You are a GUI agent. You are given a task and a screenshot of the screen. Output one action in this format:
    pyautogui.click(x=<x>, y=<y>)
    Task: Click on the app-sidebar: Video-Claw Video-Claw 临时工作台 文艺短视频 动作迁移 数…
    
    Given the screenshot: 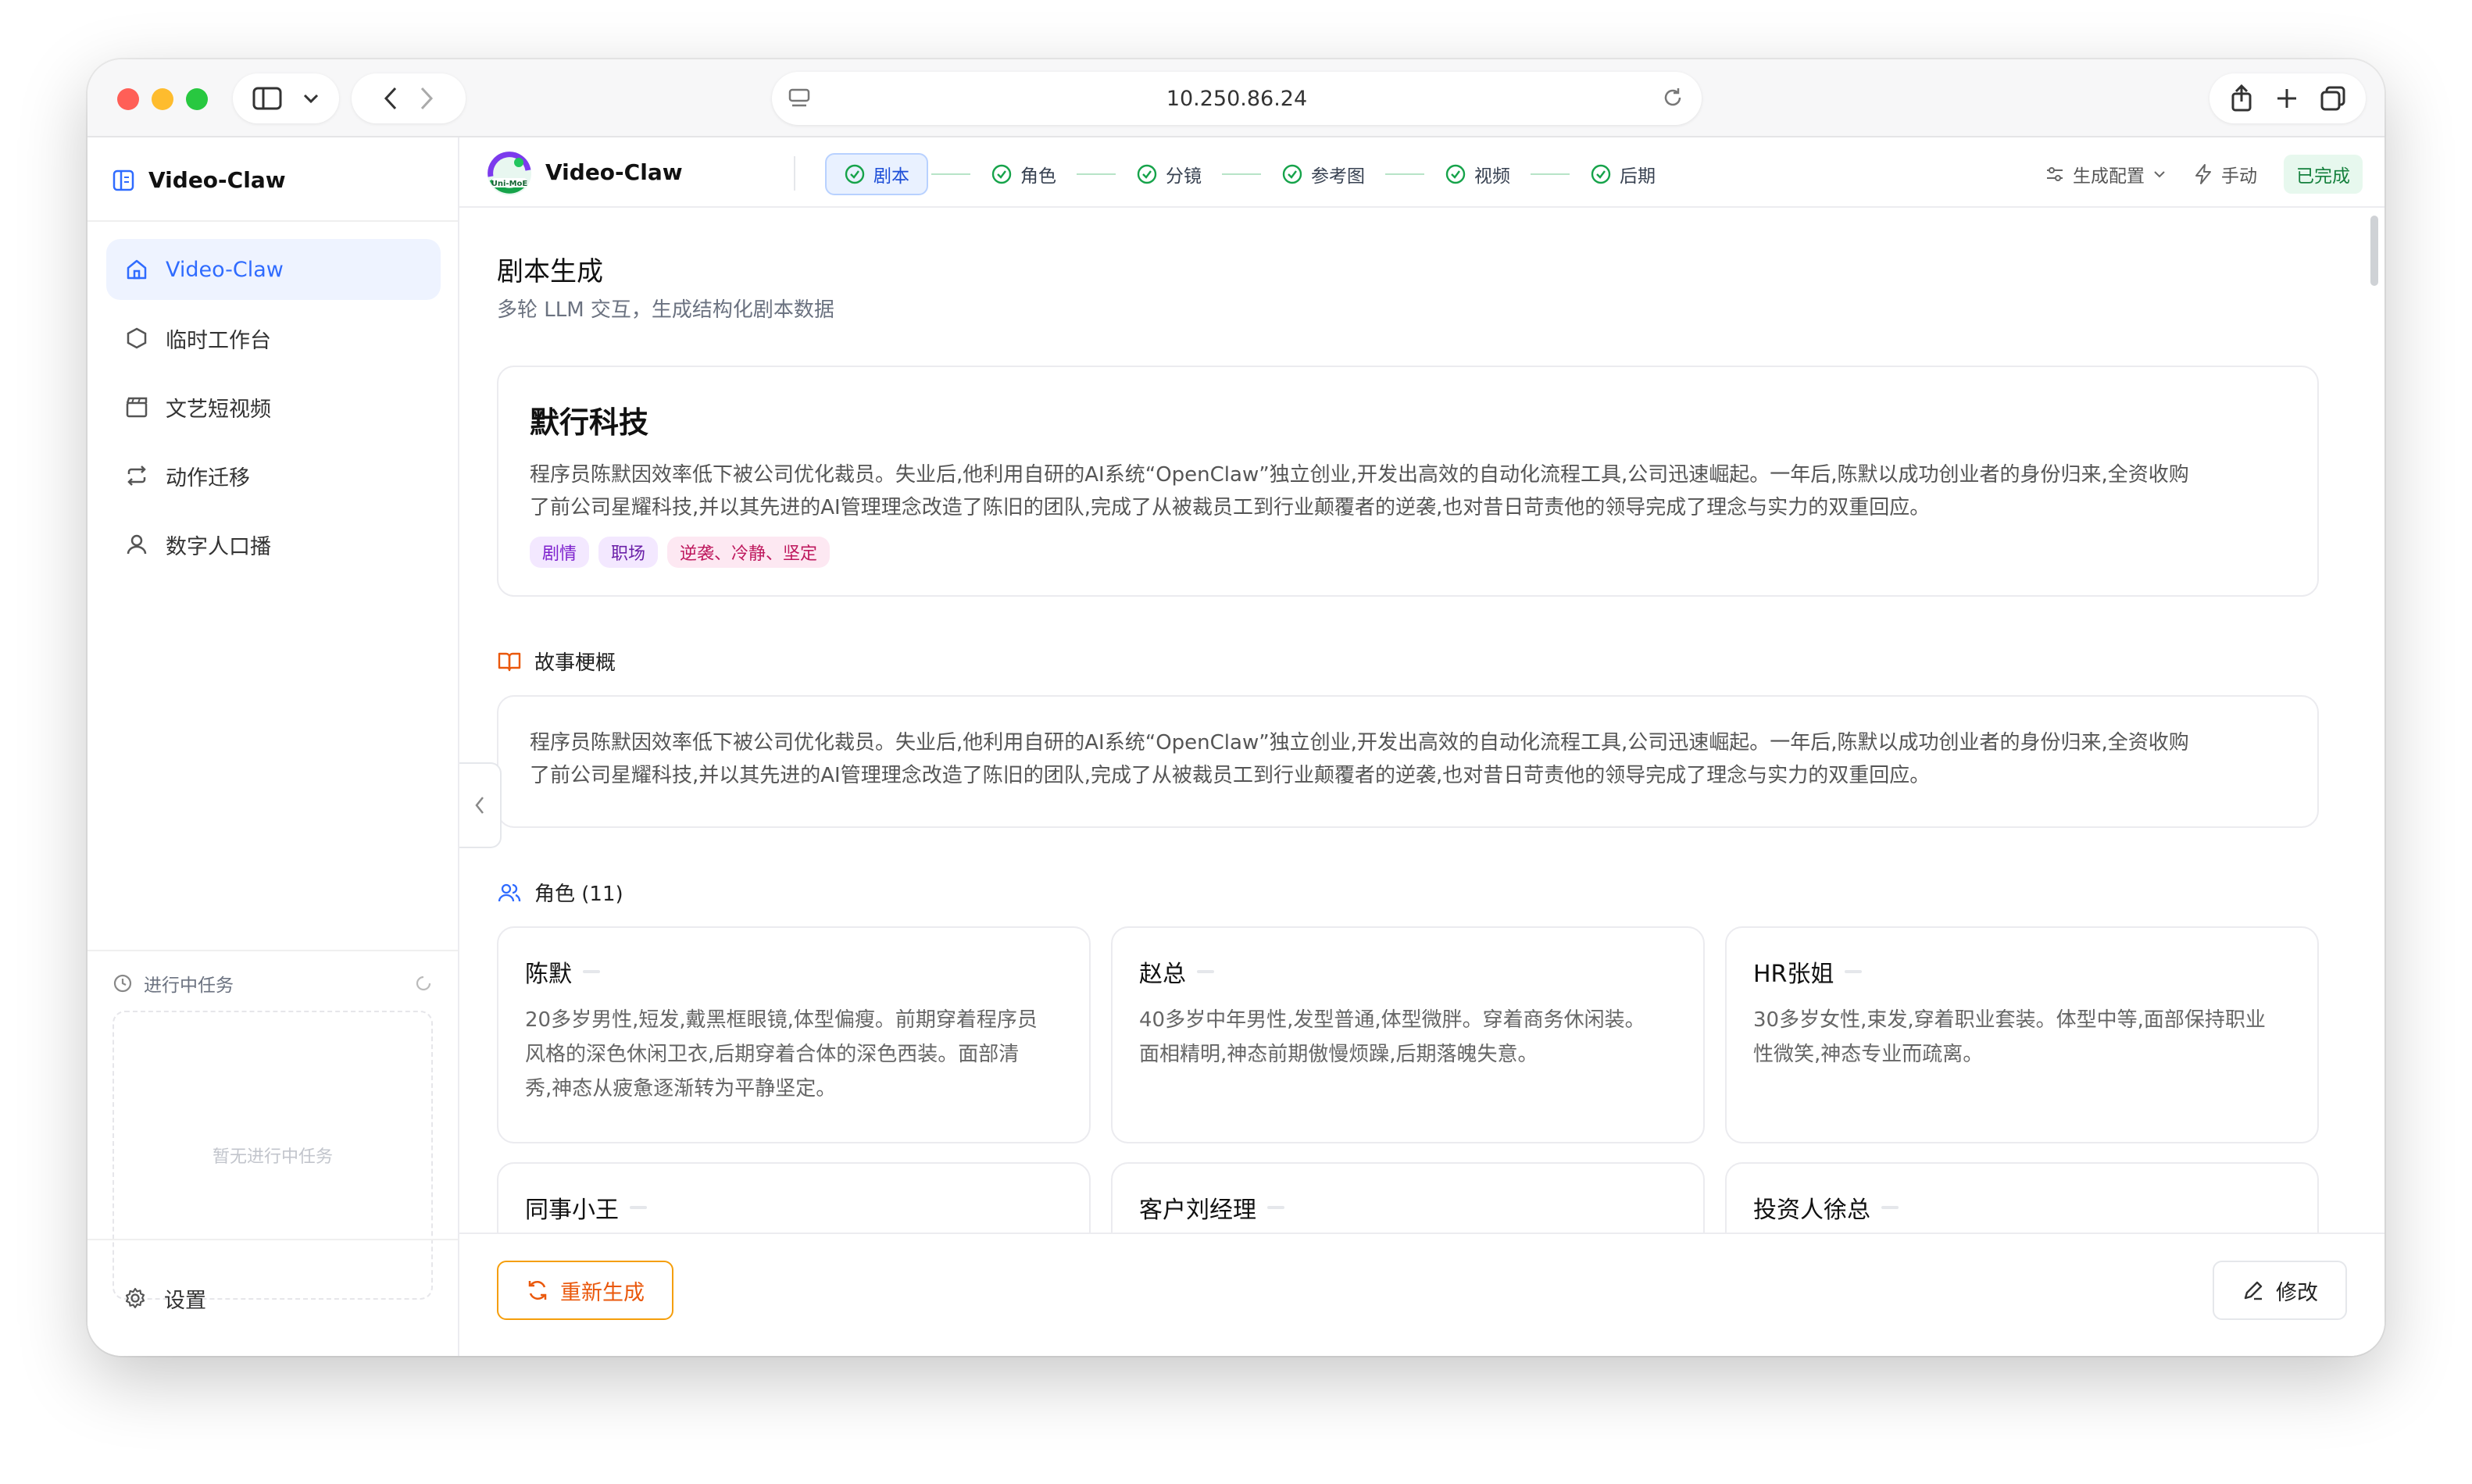 What is the action you would take?
    pyautogui.click(x=273, y=746)
    